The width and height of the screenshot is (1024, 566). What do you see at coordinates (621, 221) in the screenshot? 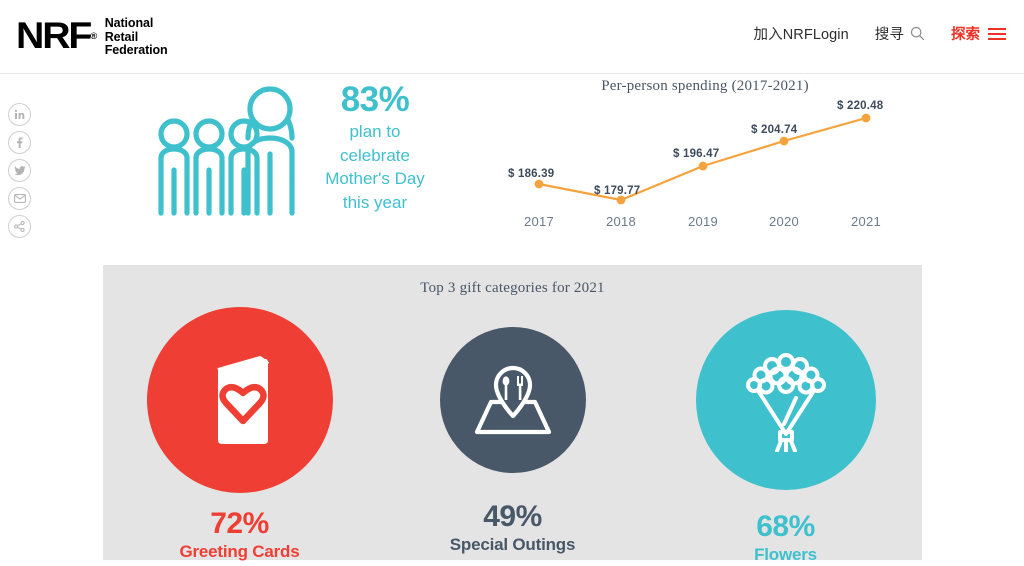
I see `chart-x-tick-2018: 2018` at bounding box center [621, 221].